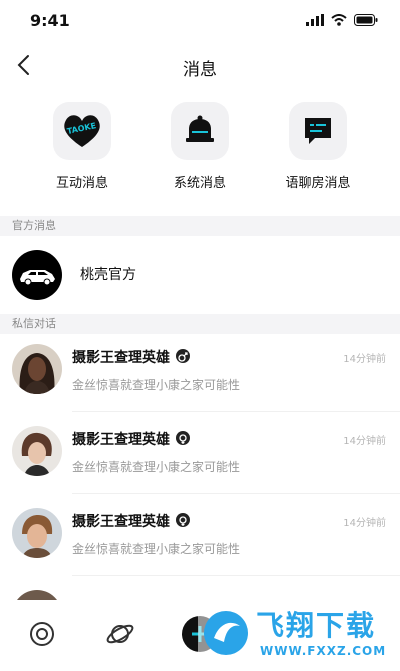 Image resolution: width=400 pixels, height=671 pixels. I want to click on official-name: 桃壳官方, so click(108, 275).